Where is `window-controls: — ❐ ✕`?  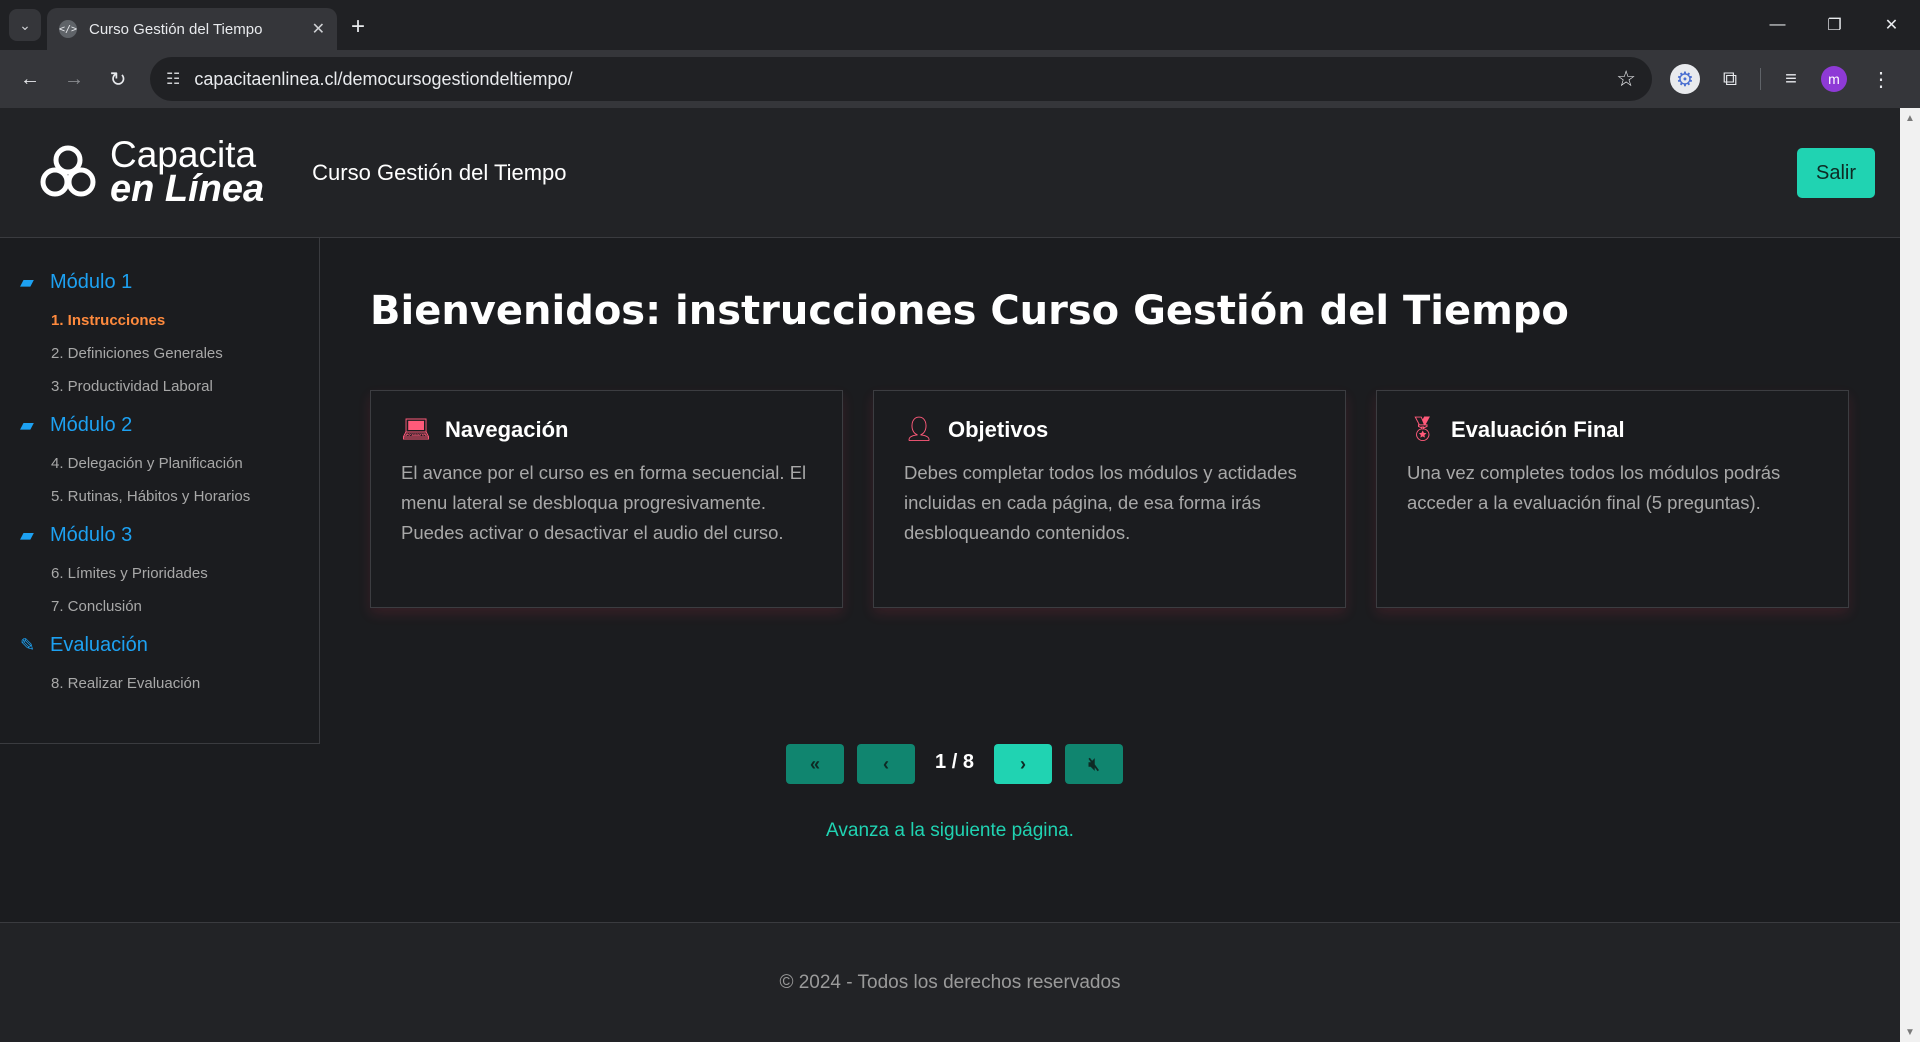 window-controls: — ❐ ✕ is located at coordinates (1834, 25).